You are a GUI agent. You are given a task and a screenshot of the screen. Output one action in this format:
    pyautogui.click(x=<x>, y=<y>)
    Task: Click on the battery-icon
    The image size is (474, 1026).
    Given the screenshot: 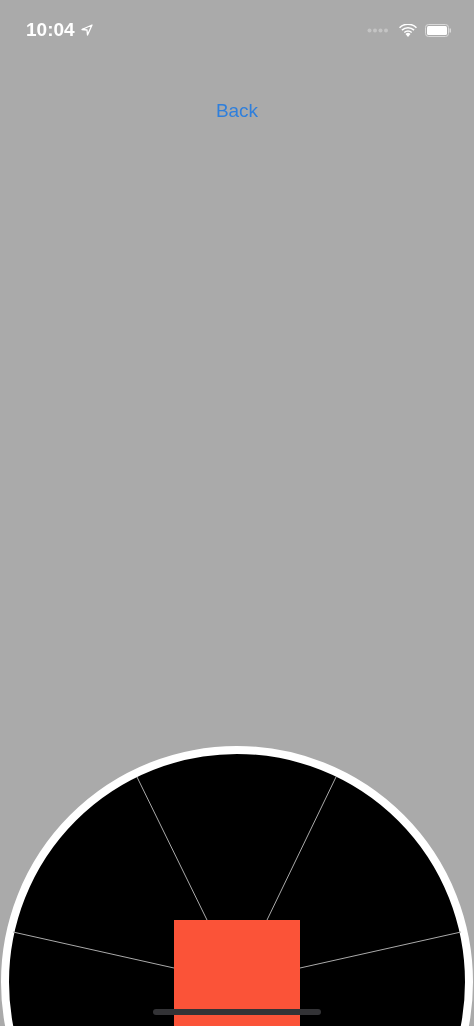 What is the action you would take?
    pyautogui.click(x=438, y=30)
    